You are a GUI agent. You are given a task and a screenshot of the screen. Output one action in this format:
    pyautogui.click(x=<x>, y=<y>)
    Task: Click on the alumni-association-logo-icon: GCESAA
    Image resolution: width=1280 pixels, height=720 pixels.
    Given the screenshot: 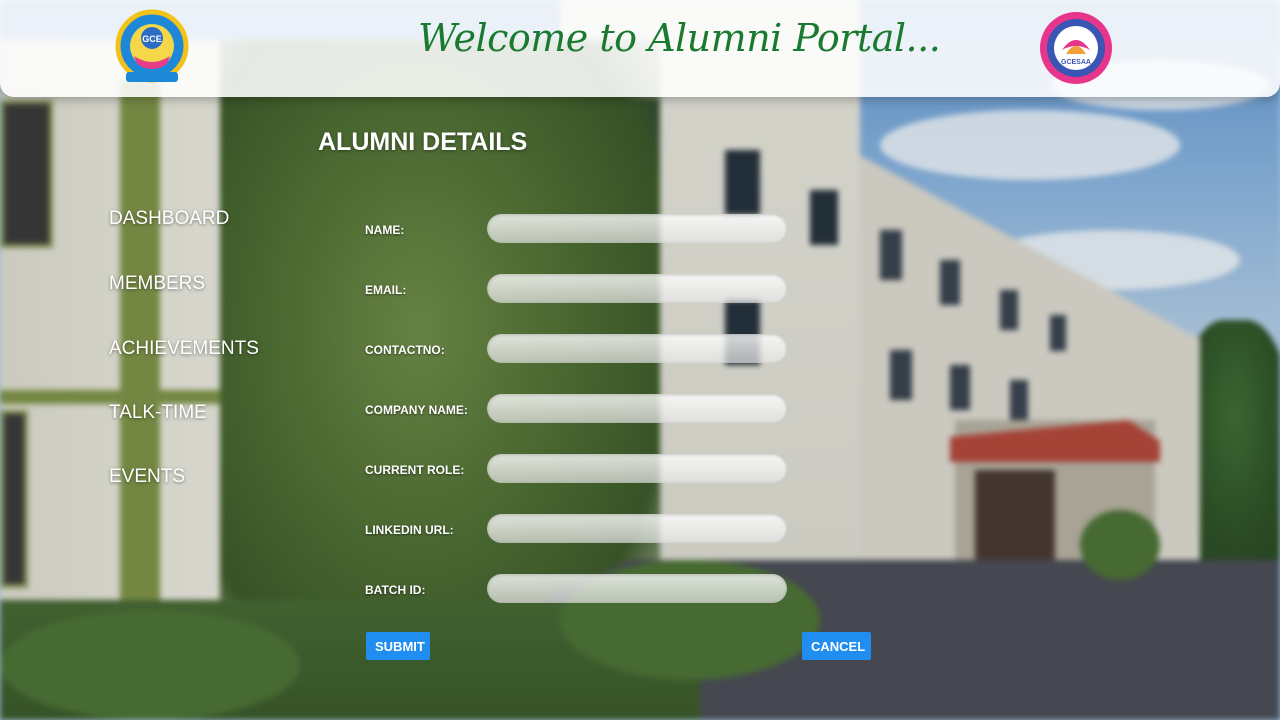 What is the action you would take?
    pyautogui.click(x=1076, y=48)
    